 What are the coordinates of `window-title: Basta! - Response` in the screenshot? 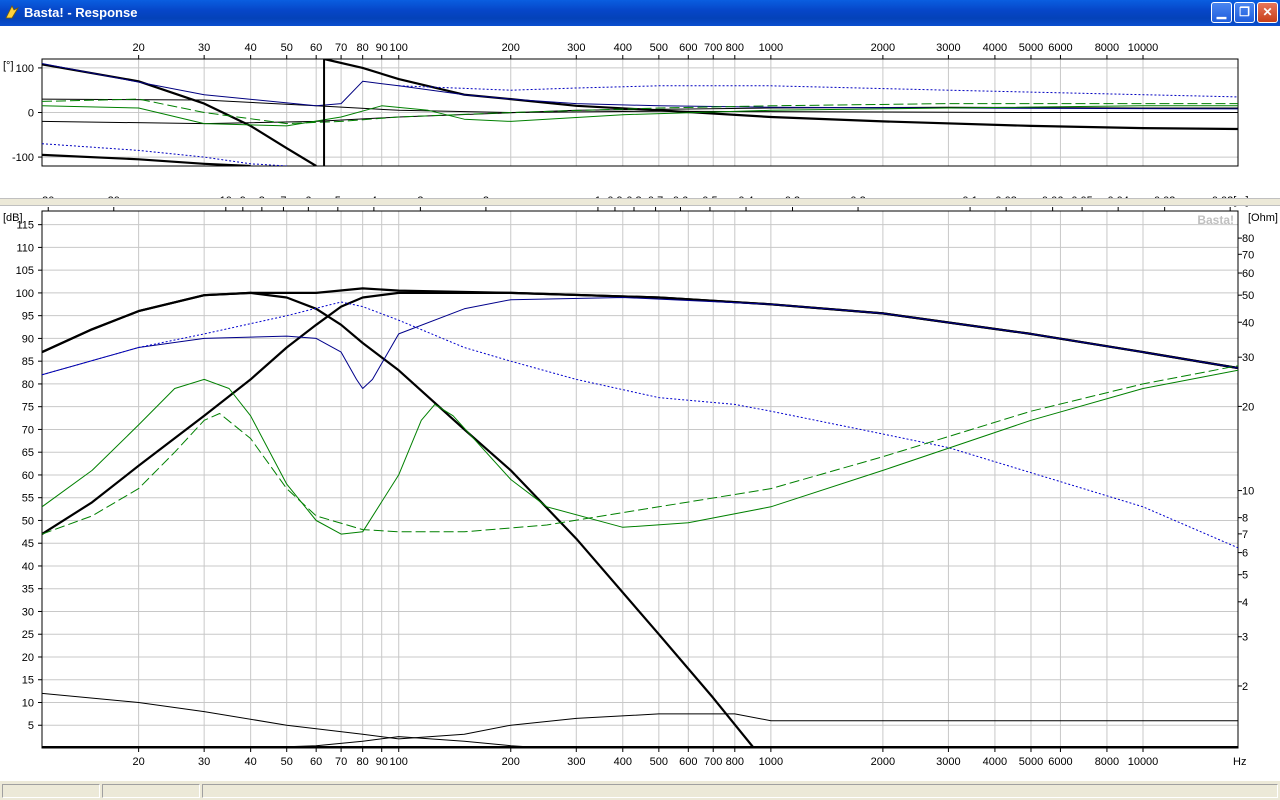 It's located at (81, 12).